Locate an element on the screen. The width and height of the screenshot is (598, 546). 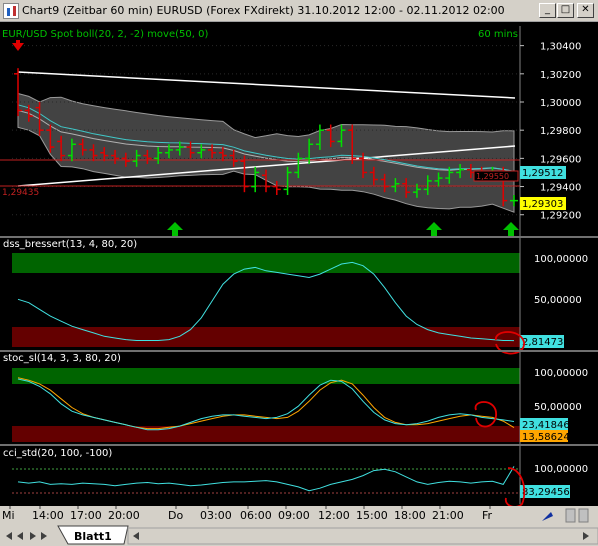
stoc-tick-100: 100,00000 is located at coordinates (561, 373).